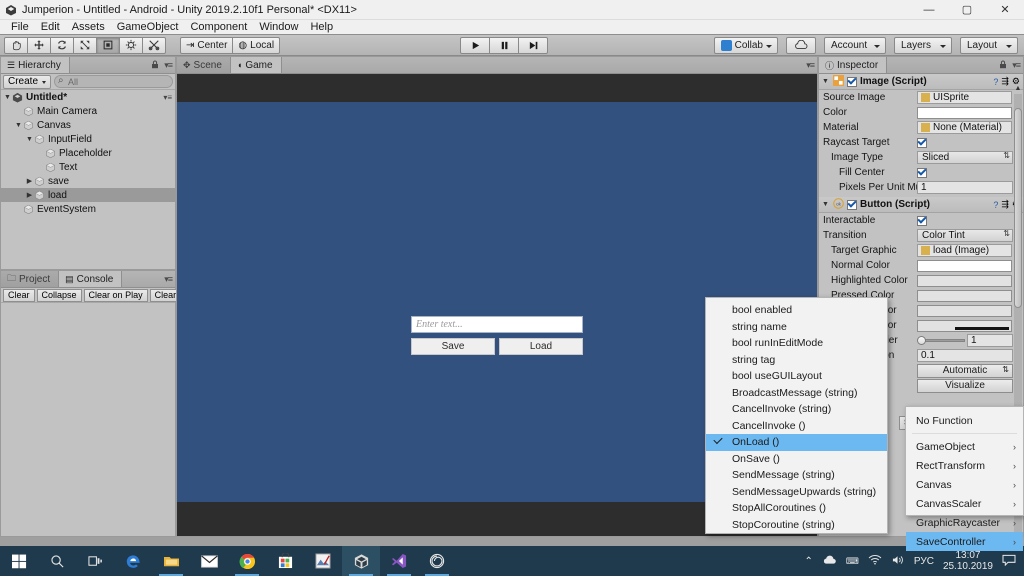 The width and height of the screenshot is (1024, 576). What do you see at coordinates (852, 561) in the screenshot?
I see `keyboard-layout-icon: ⌨` at bounding box center [852, 561].